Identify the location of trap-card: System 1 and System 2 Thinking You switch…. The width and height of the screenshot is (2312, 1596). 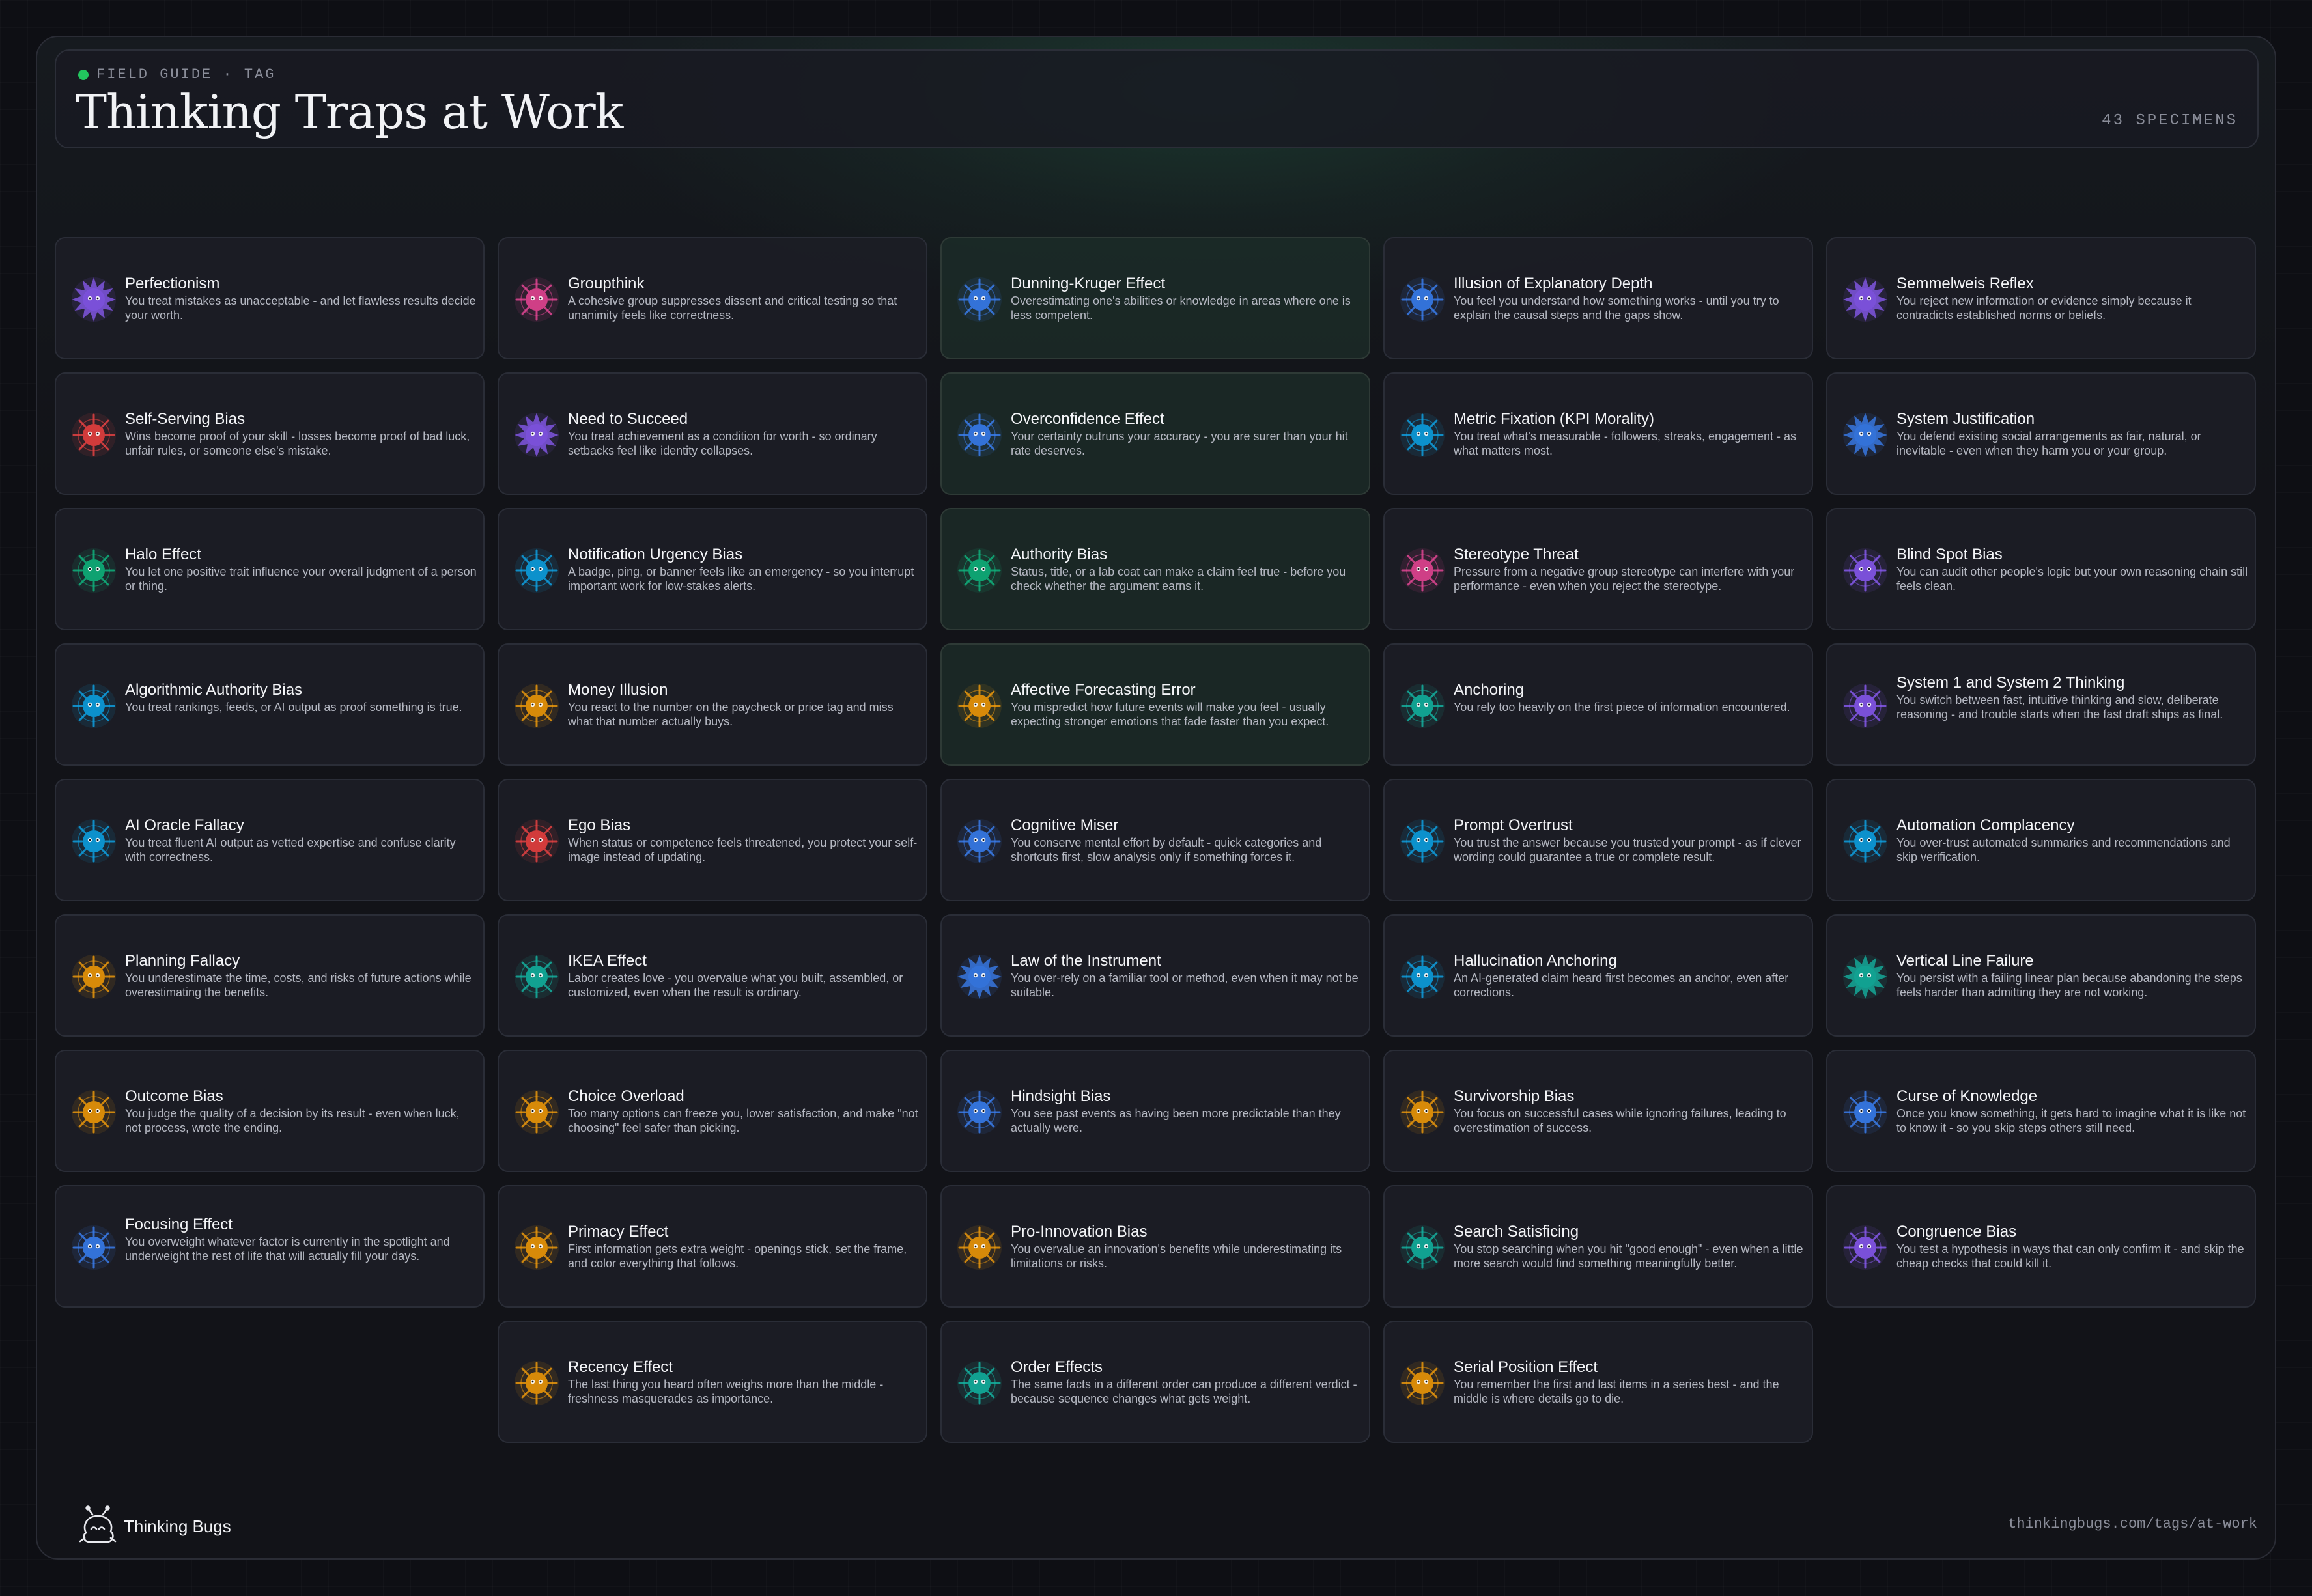
(2041, 705).